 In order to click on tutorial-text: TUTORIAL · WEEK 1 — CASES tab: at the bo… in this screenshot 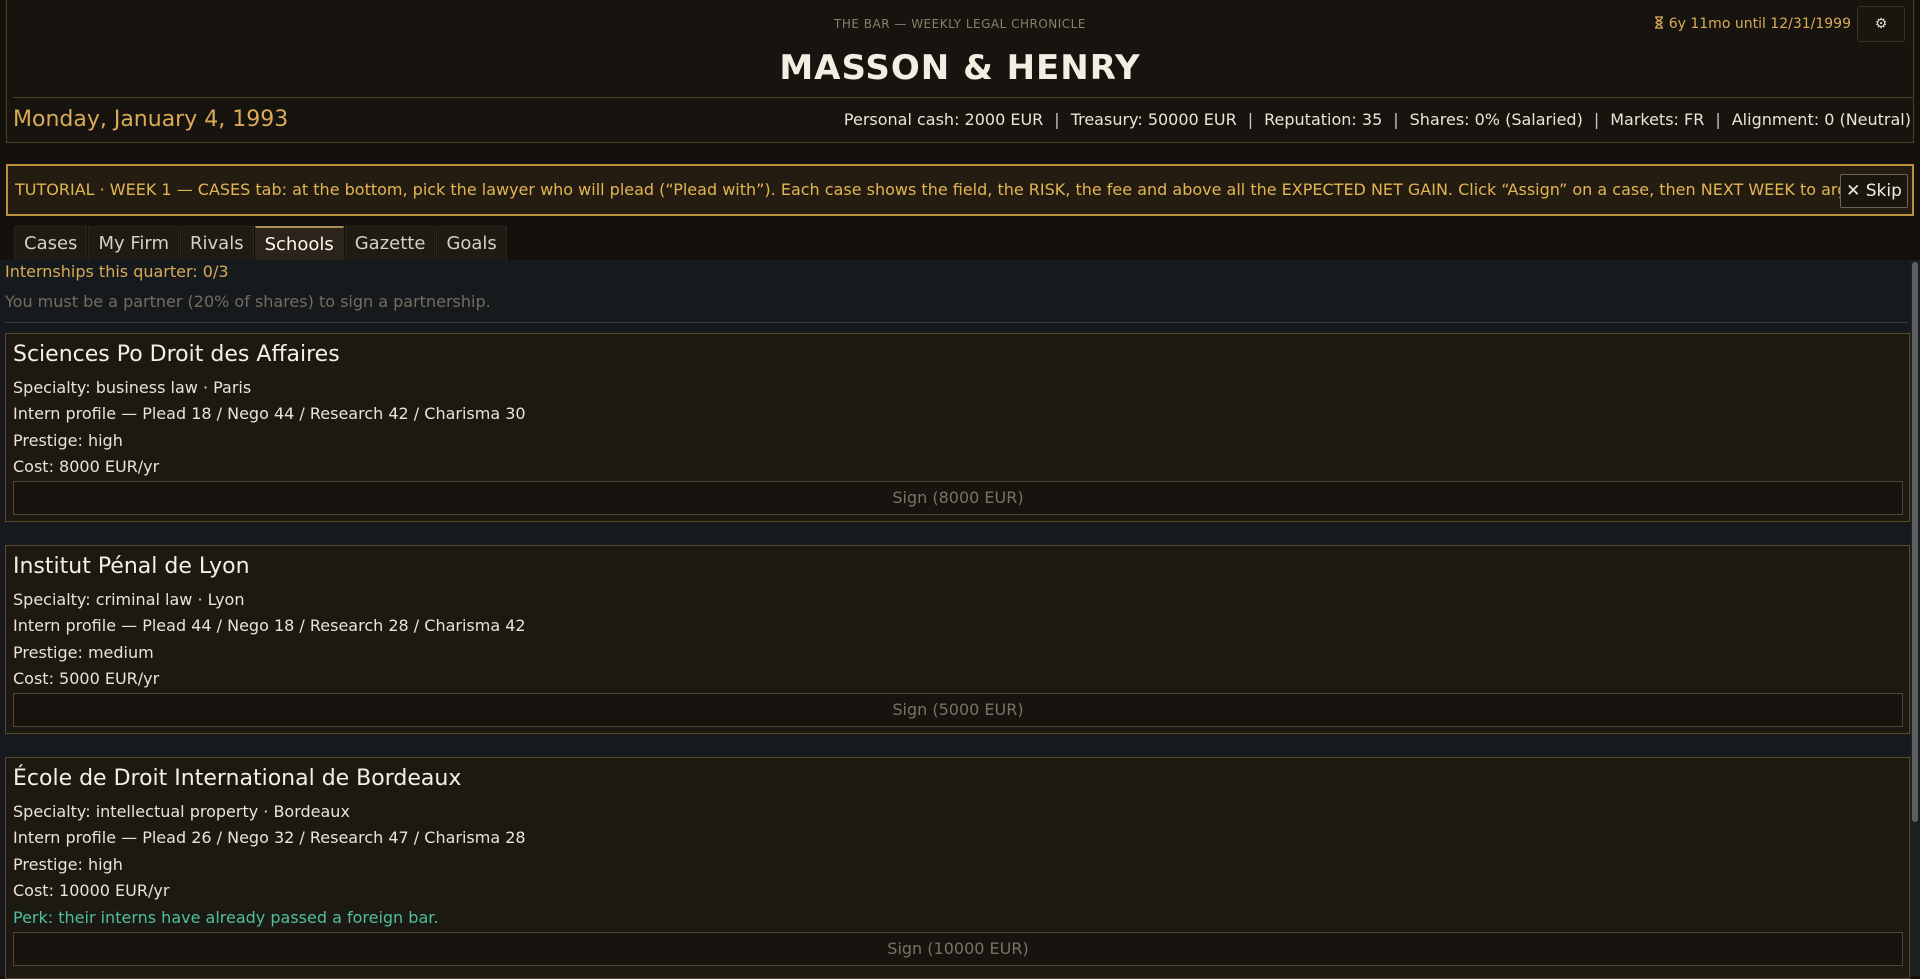, I will do `click(952, 189)`.